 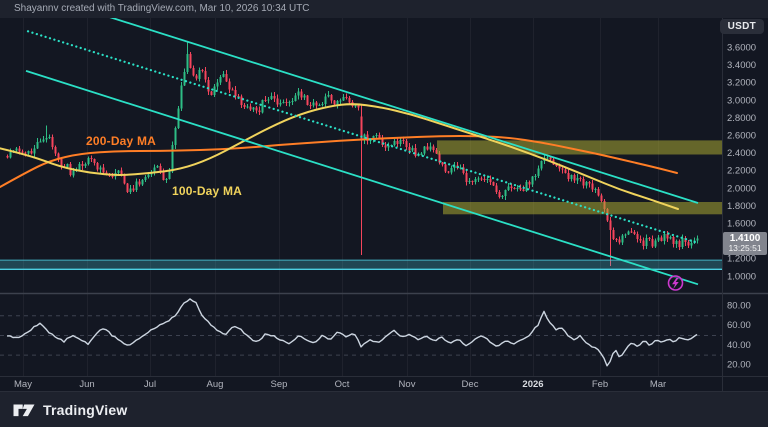 What do you see at coordinates (741, 206) in the screenshot?
I see `price-tick-label: 1.8000` at bounding box center [741, 206].